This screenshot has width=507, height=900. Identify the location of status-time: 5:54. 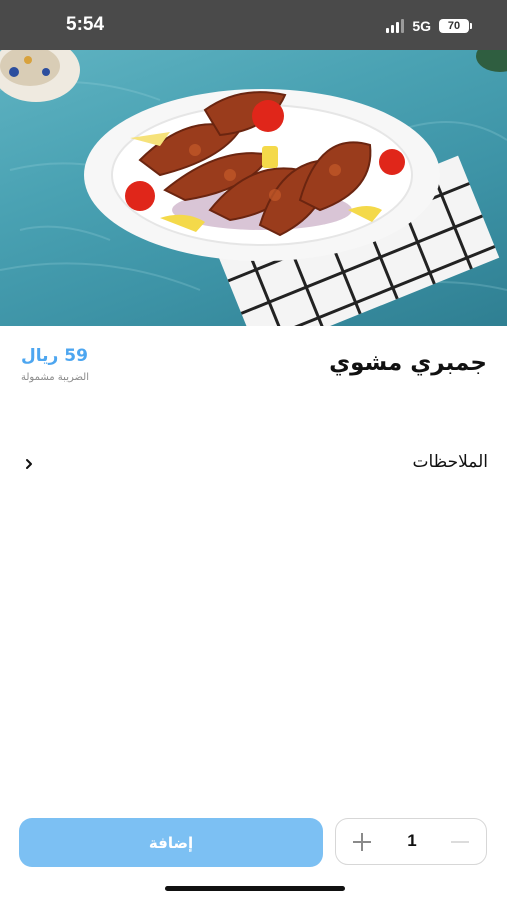
(85, 24).